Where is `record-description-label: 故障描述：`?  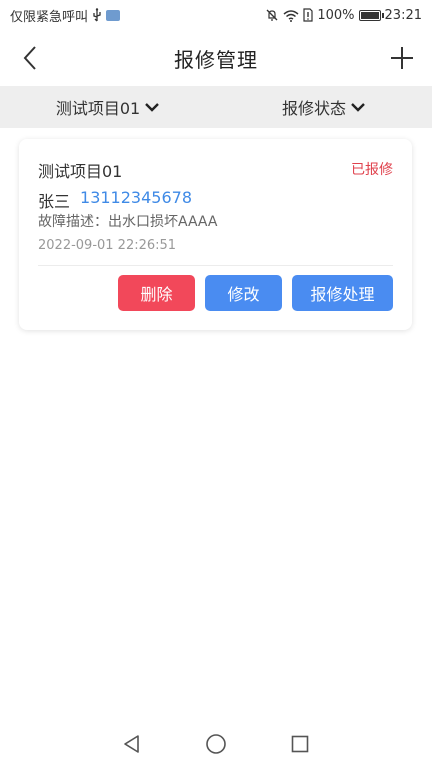 record-description-label: 故障描述： is located at coordinates (73, 222).